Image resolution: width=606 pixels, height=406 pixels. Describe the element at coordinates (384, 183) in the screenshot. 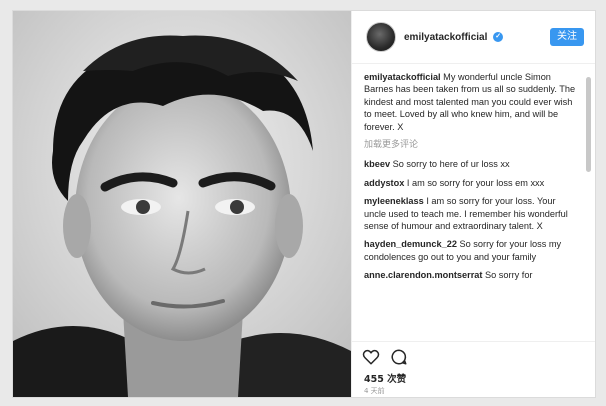

I see `comment-username: addystox` at that location.